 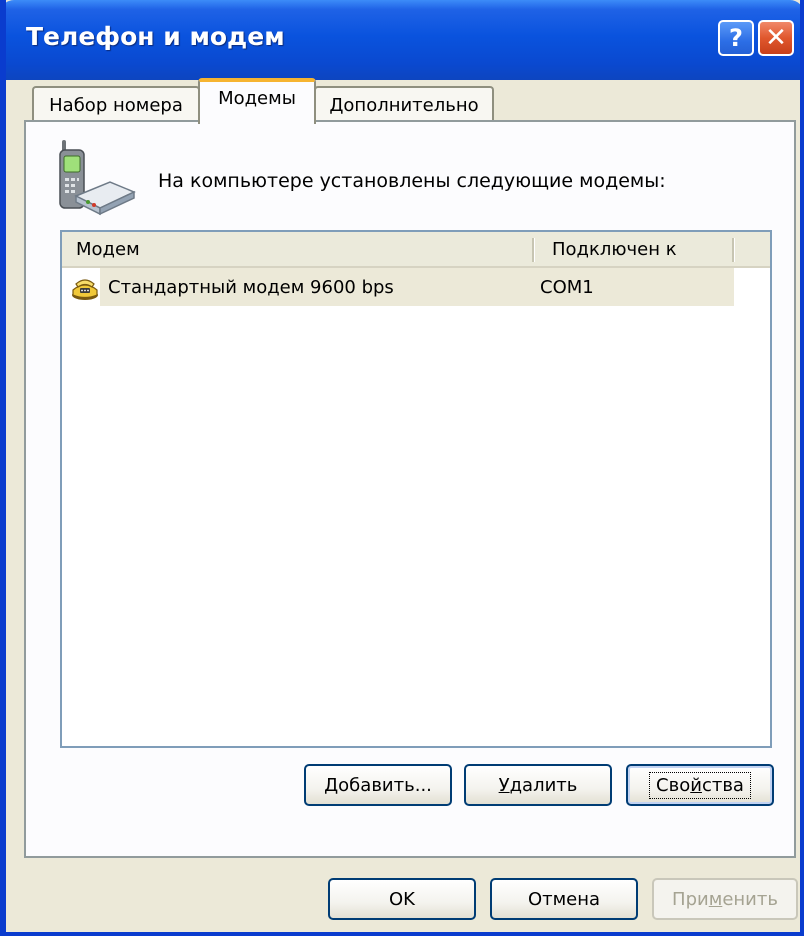 I want to click on column-header-modem: Модем, so click(x=108, y=249).